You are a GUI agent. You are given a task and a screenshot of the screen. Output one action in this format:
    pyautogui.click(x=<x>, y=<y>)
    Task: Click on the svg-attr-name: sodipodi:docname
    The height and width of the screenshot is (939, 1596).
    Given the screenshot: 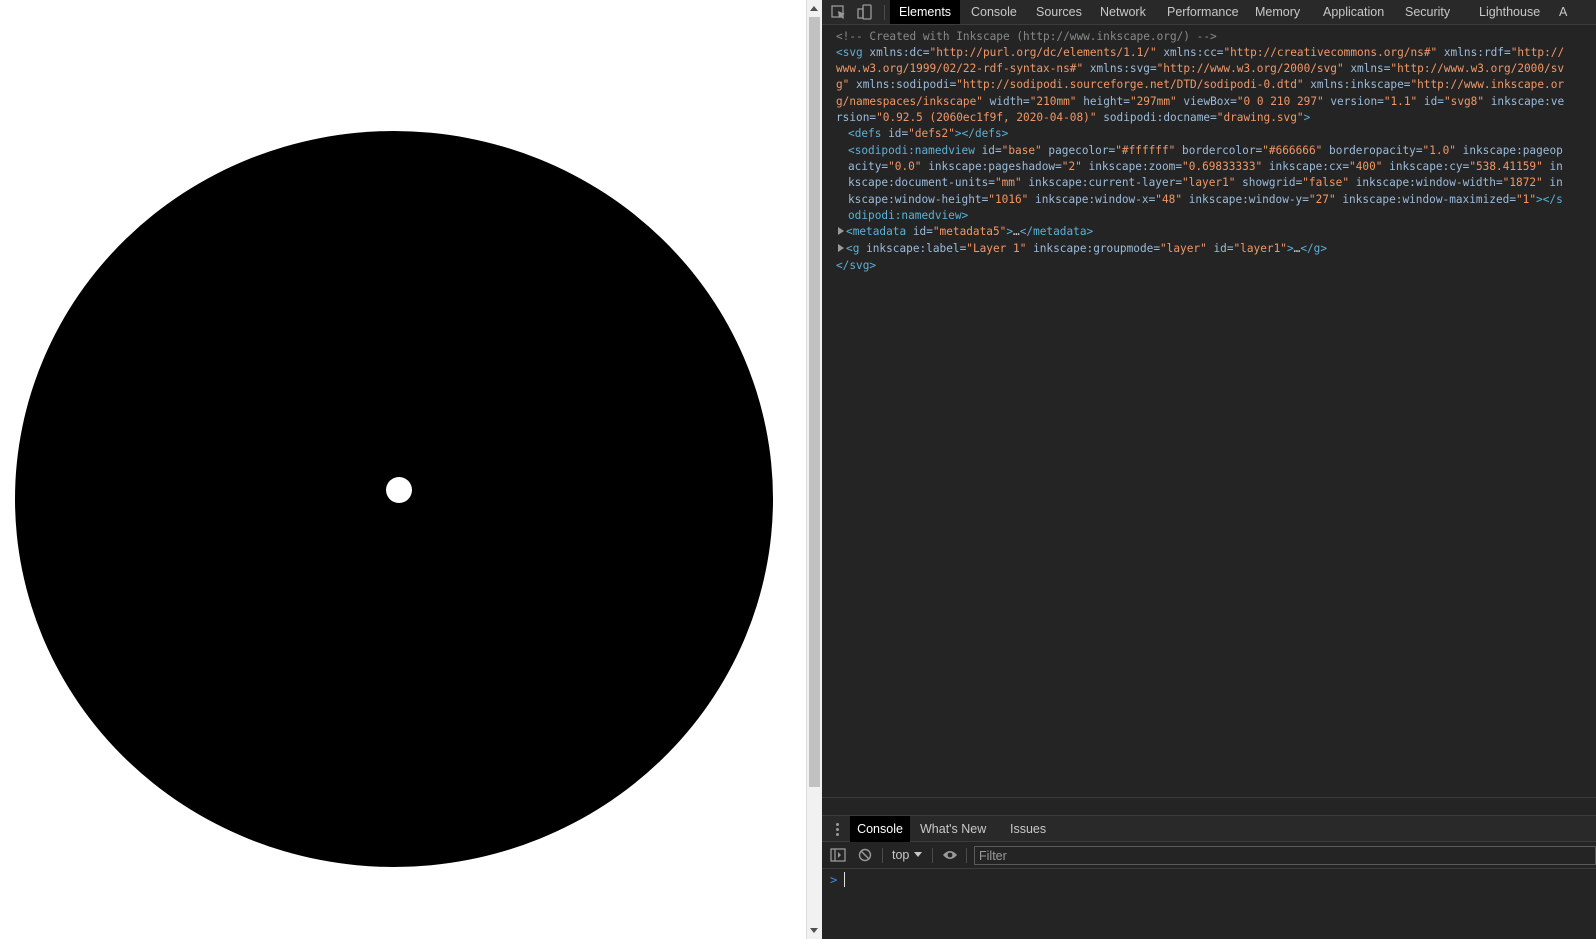 What is the action you would take?
    pyautogui.click(x=1157, y=117)
    